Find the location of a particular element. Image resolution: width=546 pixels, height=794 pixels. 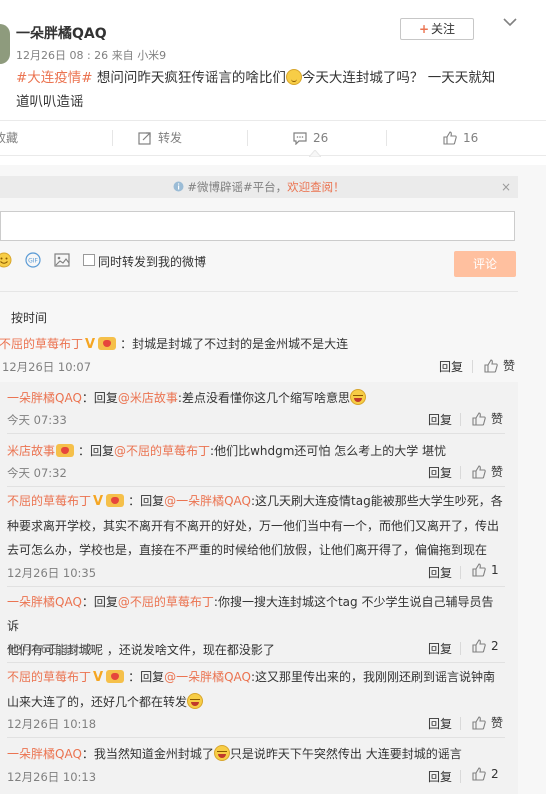

forward-checkbox is located at coordinates (89, 260).